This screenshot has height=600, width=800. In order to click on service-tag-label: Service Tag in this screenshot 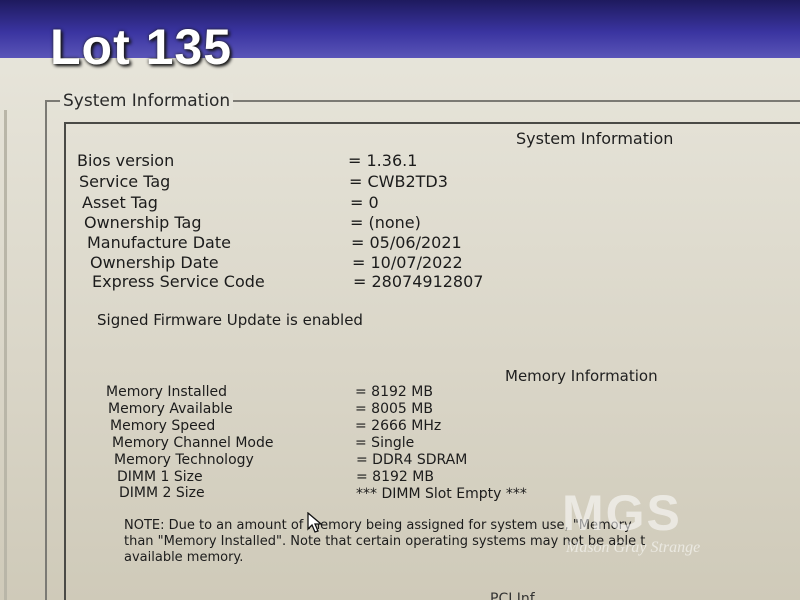, I will do `click(125, 181)`.